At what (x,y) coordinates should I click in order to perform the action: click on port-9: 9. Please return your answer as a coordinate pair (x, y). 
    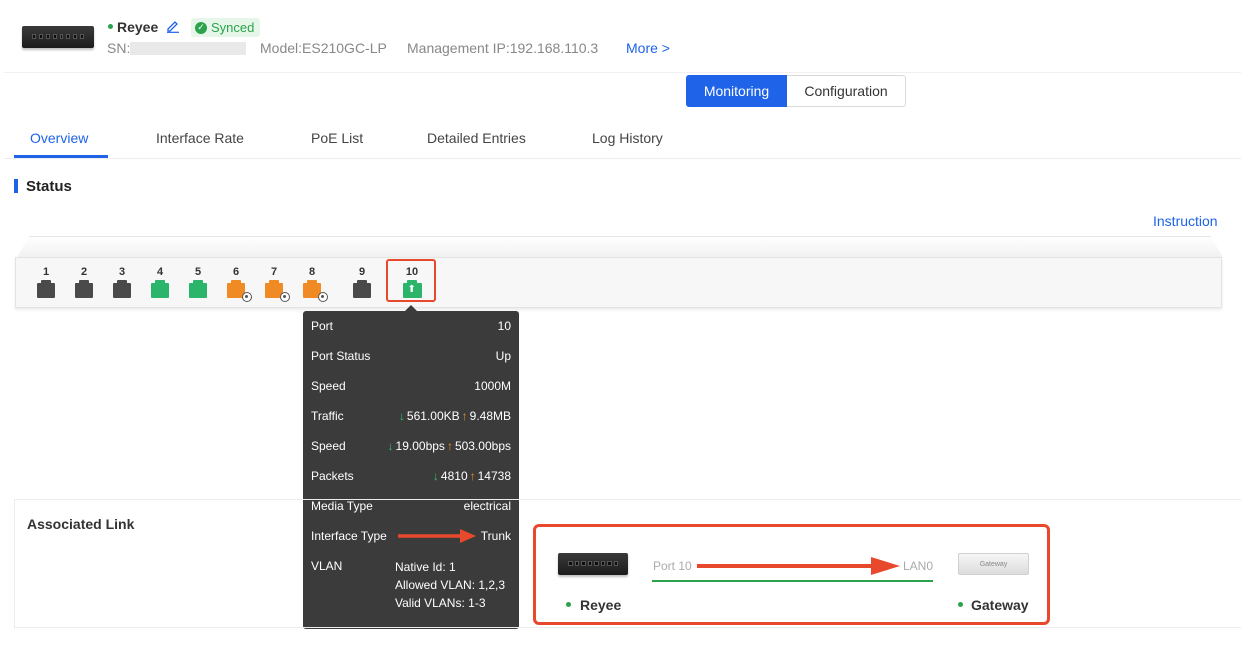
    Looking at the image, I should click on (362, 282).